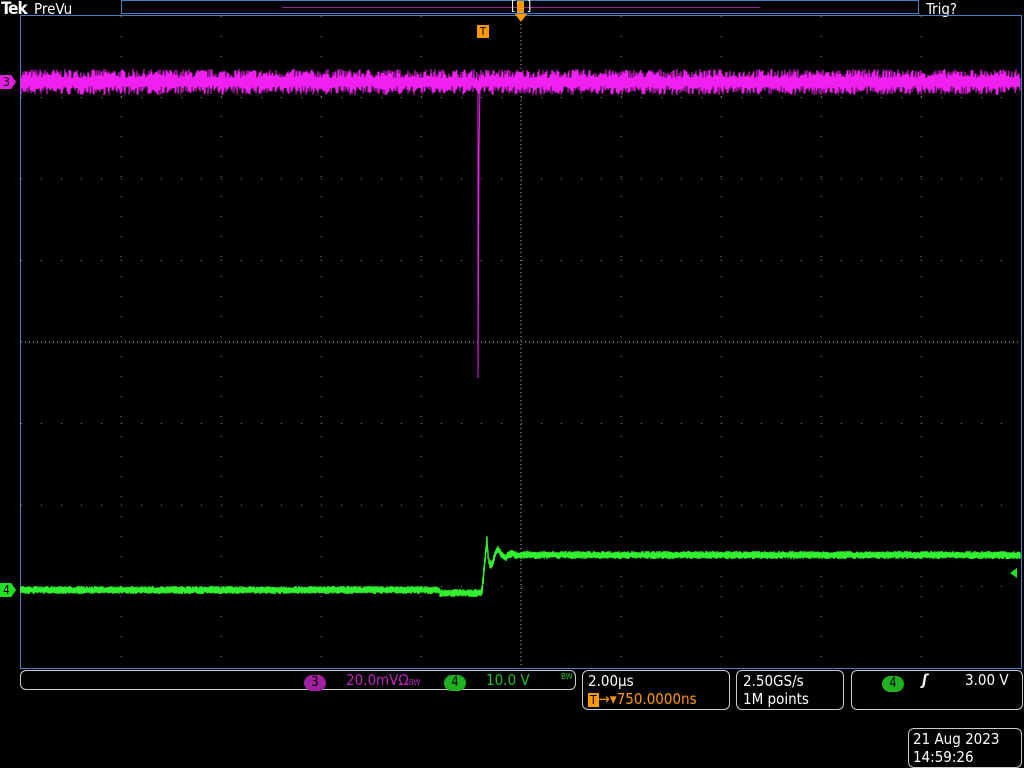 This screenshot has height=768, width=1024. What do you see at coordinates (776, 699) in the screenshot?
I see `record-length: 1M points` at bounding box center [776, 699].